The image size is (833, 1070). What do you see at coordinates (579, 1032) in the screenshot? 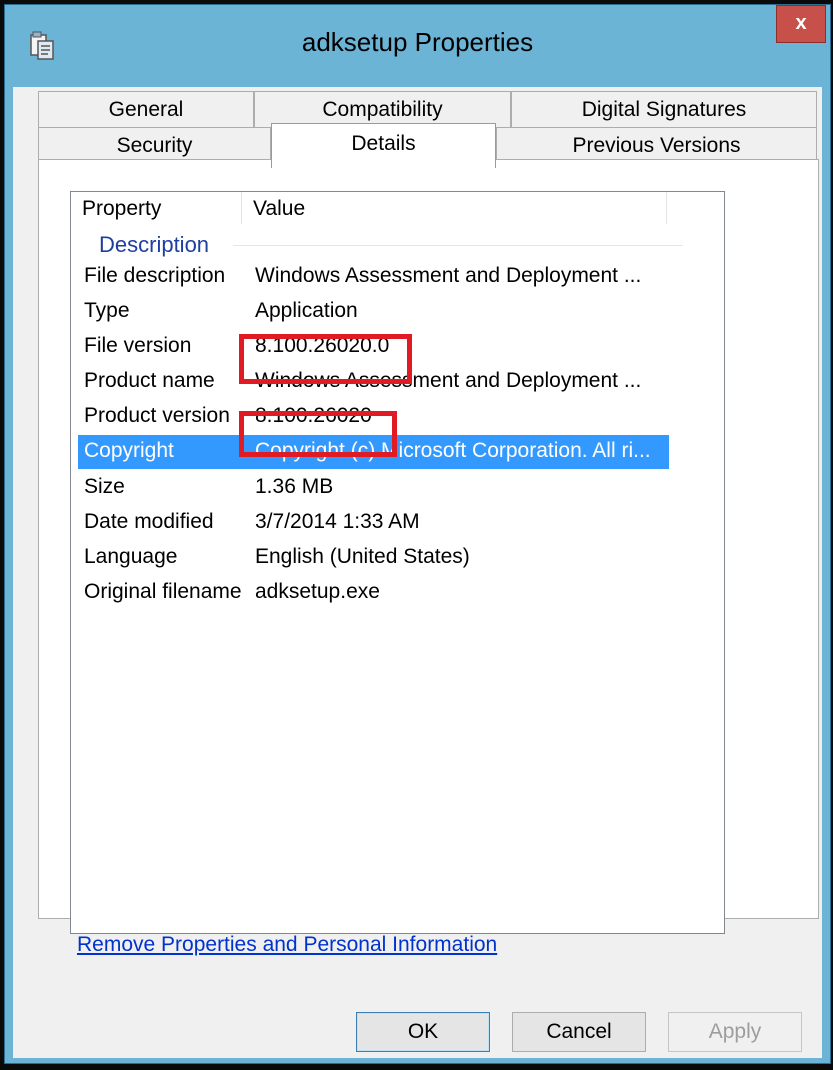
I see `cancel-button: Cancel` at bounding box center [579, 1032].